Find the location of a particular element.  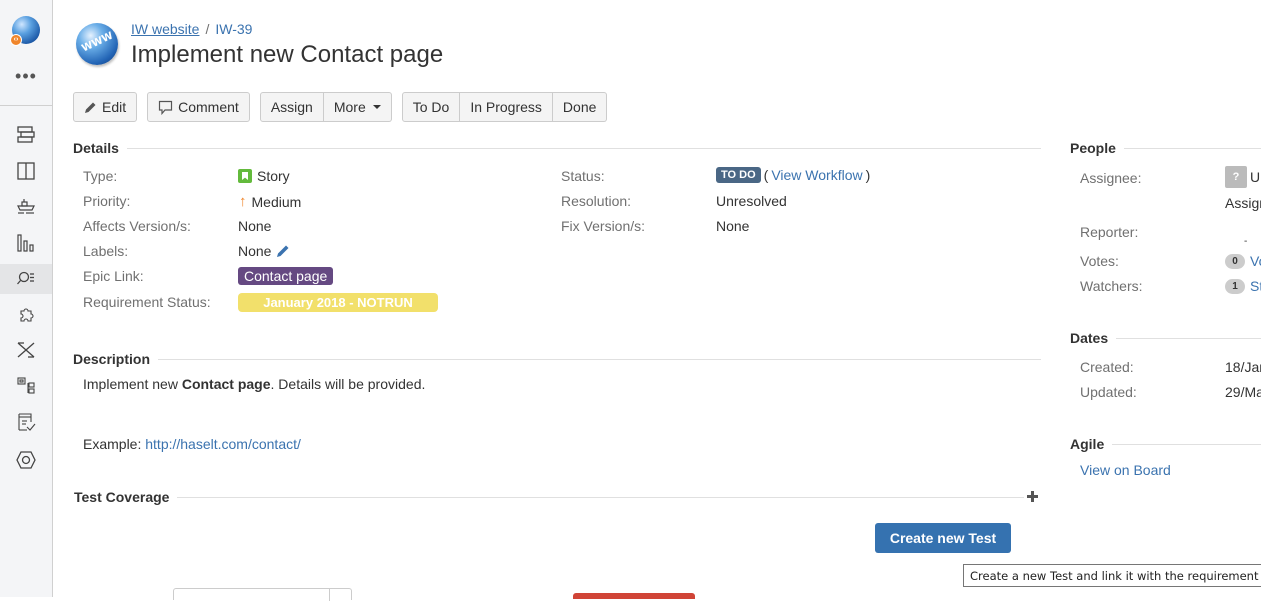

affects-version-value: None is located at coordinates (255, 226).